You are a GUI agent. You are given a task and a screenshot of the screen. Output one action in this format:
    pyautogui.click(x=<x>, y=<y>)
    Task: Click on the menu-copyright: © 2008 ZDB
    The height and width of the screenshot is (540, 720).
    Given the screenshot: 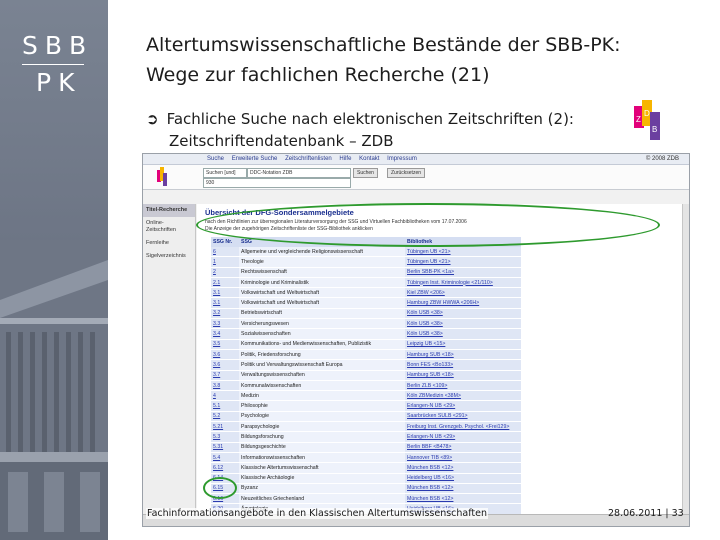 What is the action you would take?
    pyautogui.click(x=662, y=159)
    